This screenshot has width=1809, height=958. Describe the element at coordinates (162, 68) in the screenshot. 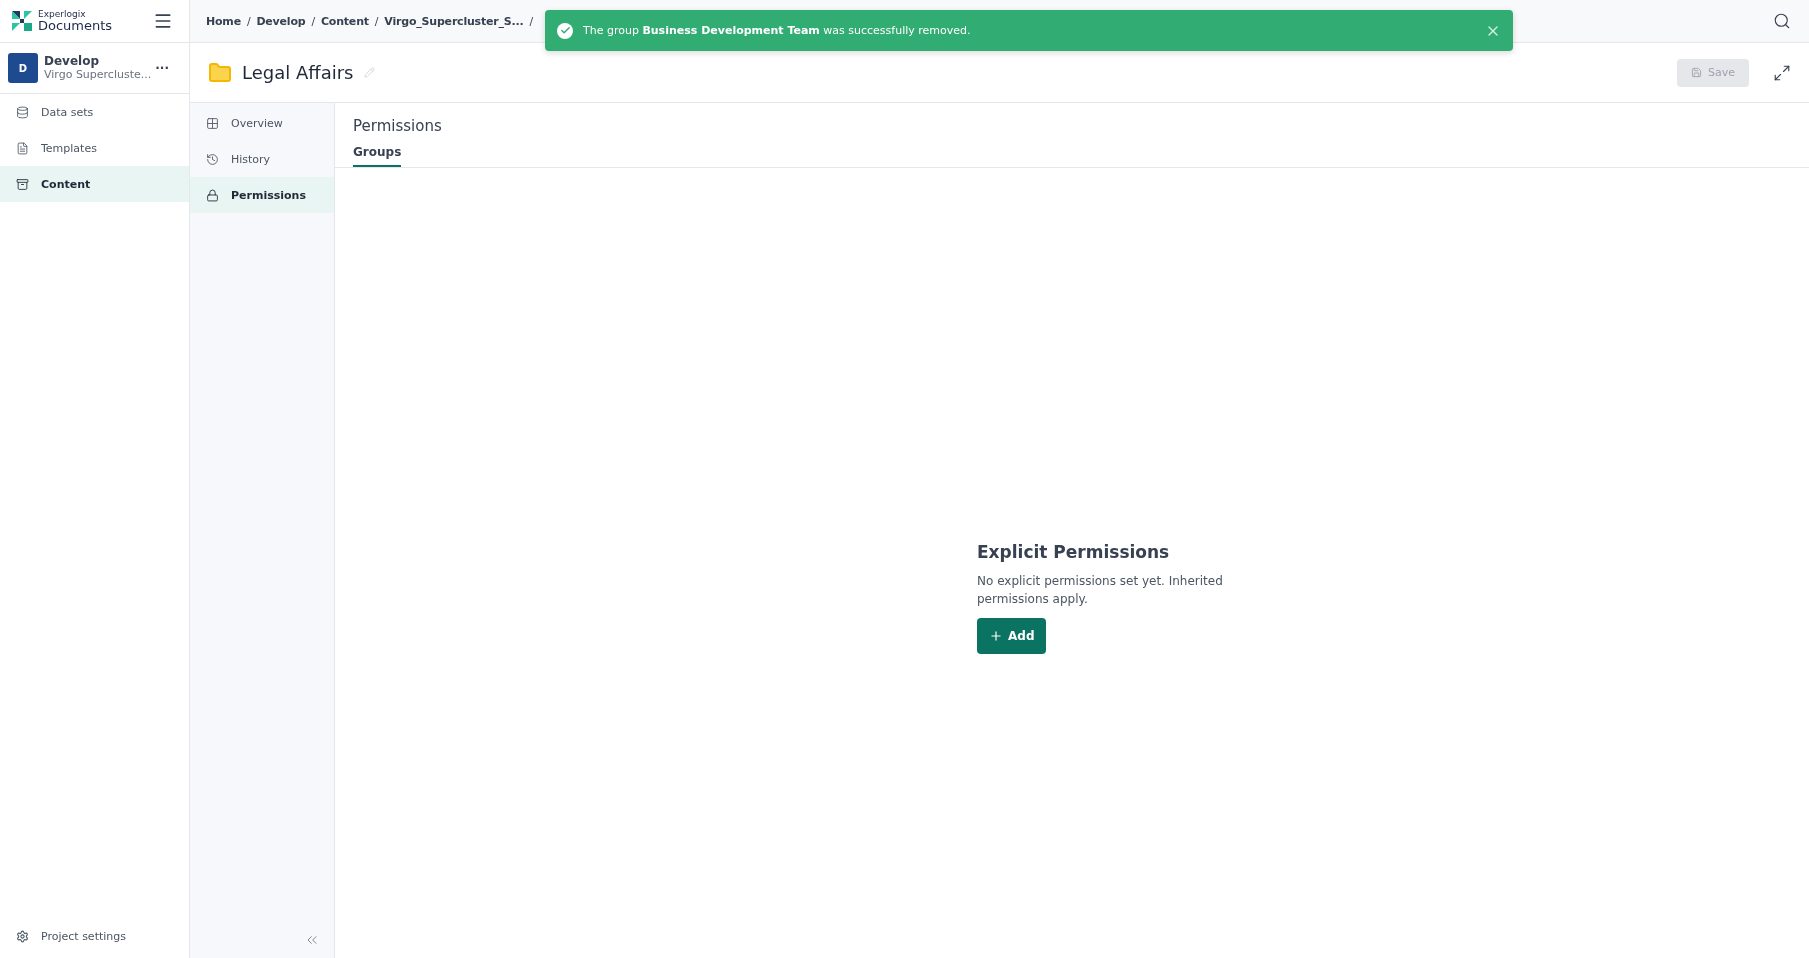

I see `more-button: ···` at that location.